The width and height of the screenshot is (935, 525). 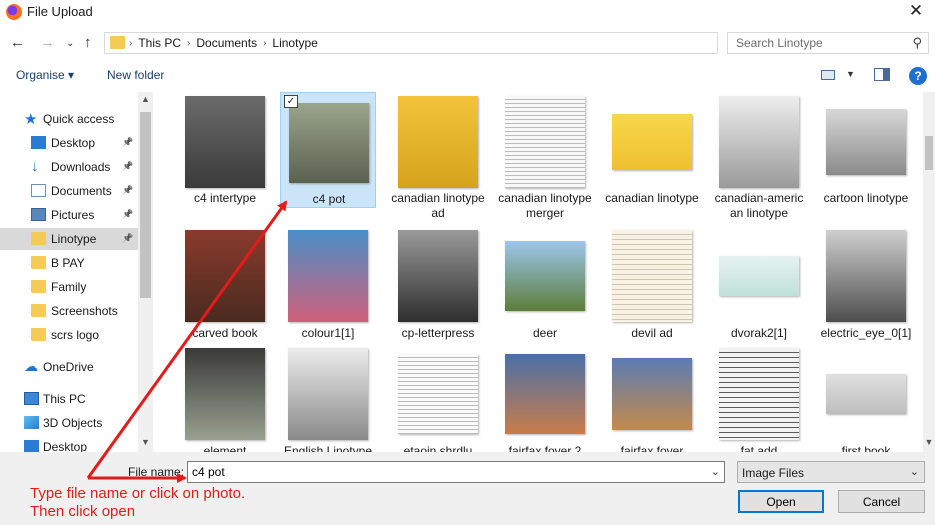 What do you see at coordinates (88, 42) in the screenshot?
I see `up-arrow-icon: ↑` at bounding box center [88, 42].